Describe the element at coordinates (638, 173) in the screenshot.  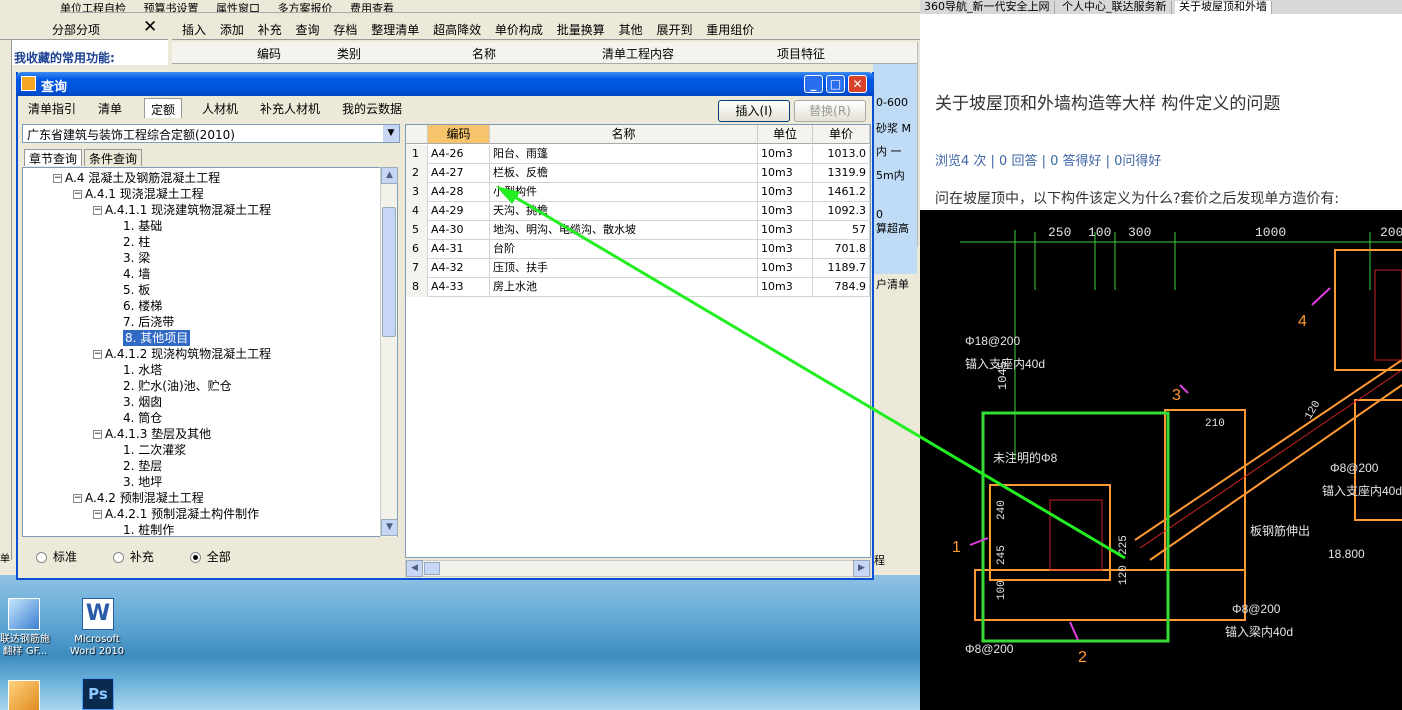
I see `grid-row: 2 A4-27 栏板、反檐 10m3 1319.9` at that location.